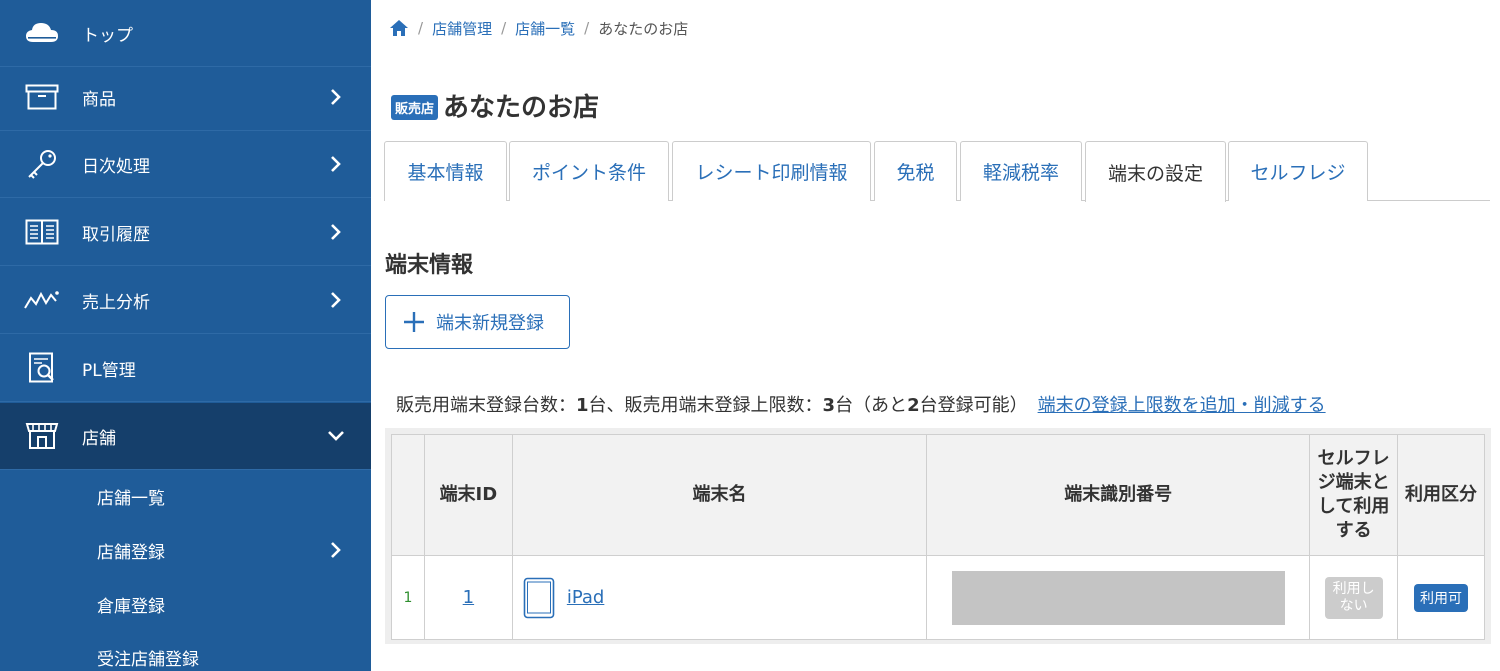  I want to click on page-title: あなたのお店, so click(521, 108).